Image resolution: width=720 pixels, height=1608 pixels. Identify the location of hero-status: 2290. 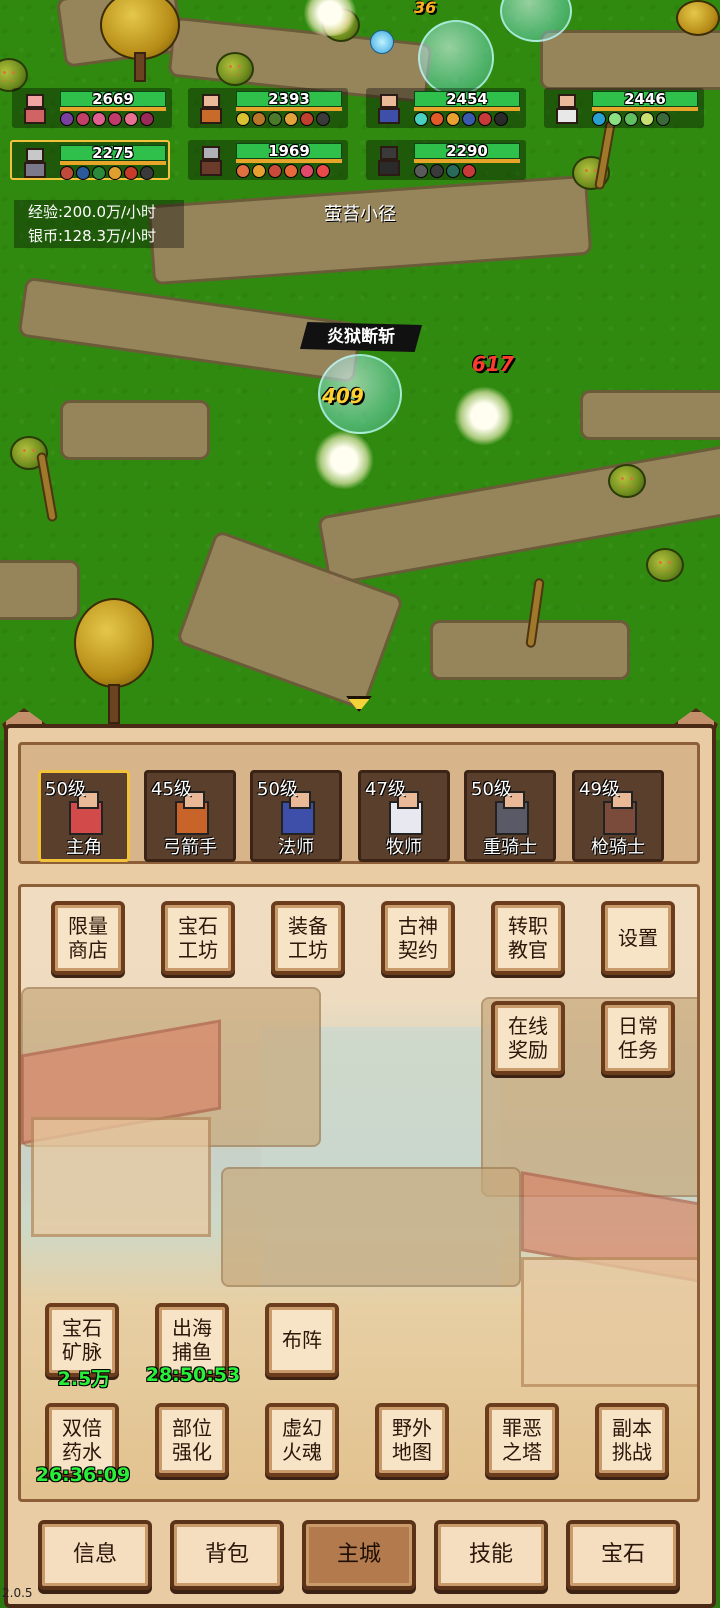
(446, 160).